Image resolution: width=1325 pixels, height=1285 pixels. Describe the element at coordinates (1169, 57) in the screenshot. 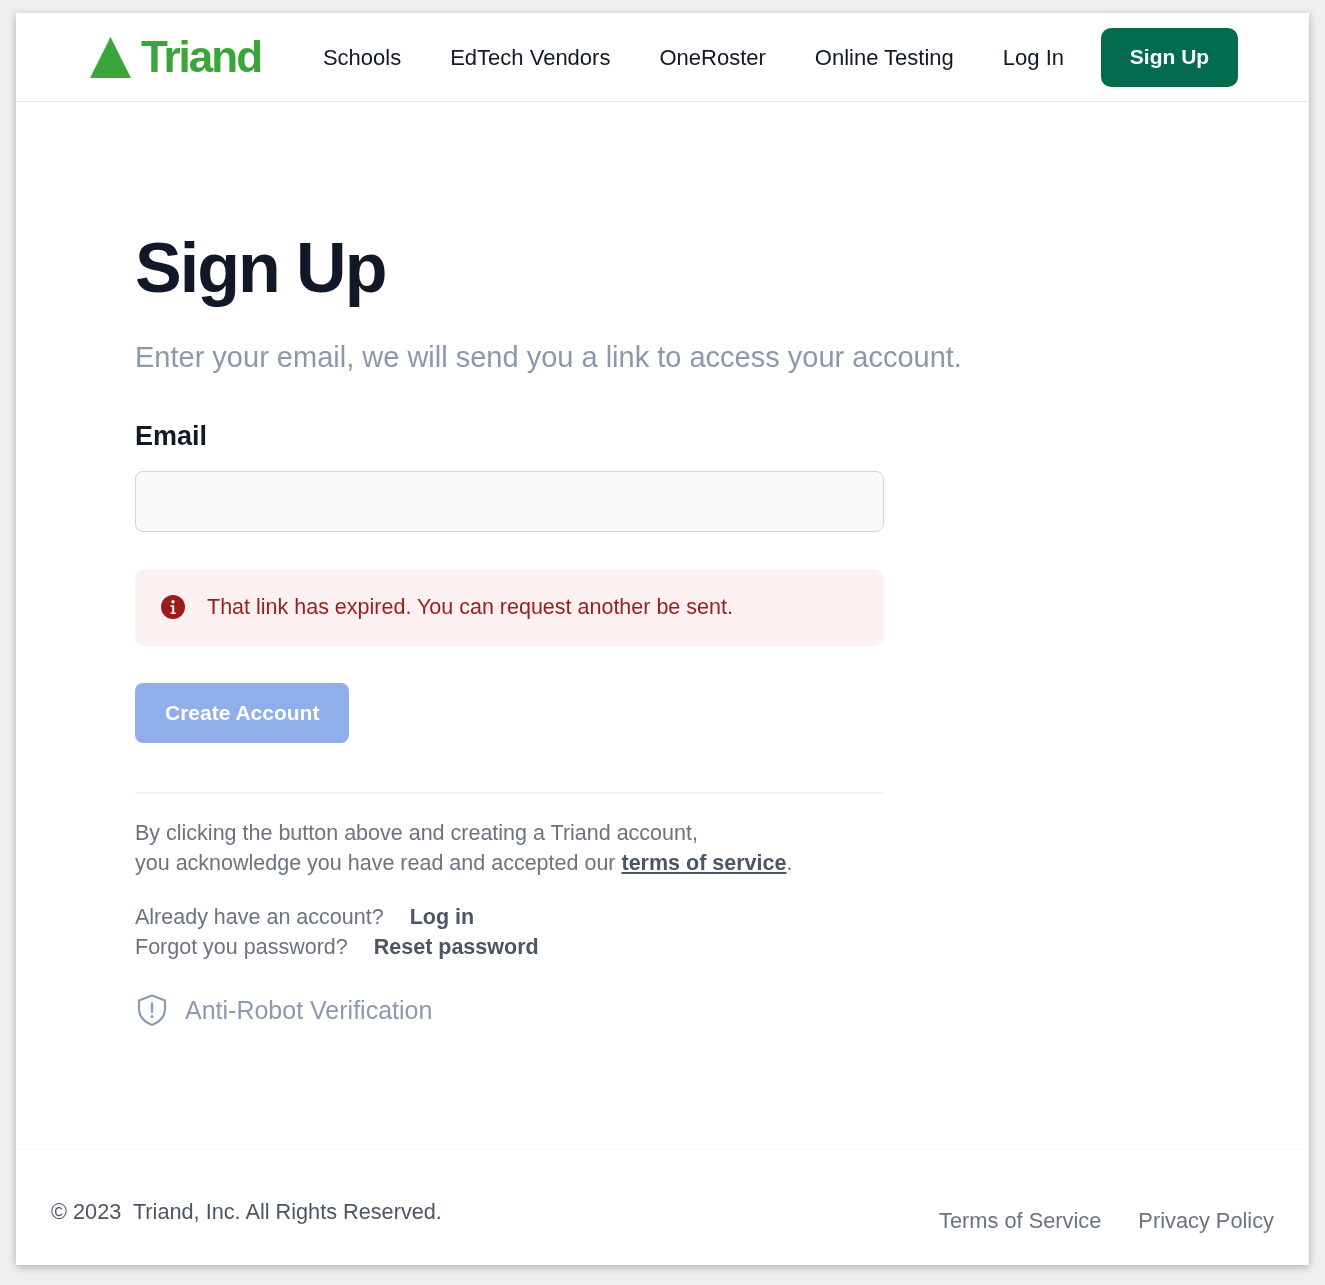

I see `sign-up-button: Sign Up` at that location.